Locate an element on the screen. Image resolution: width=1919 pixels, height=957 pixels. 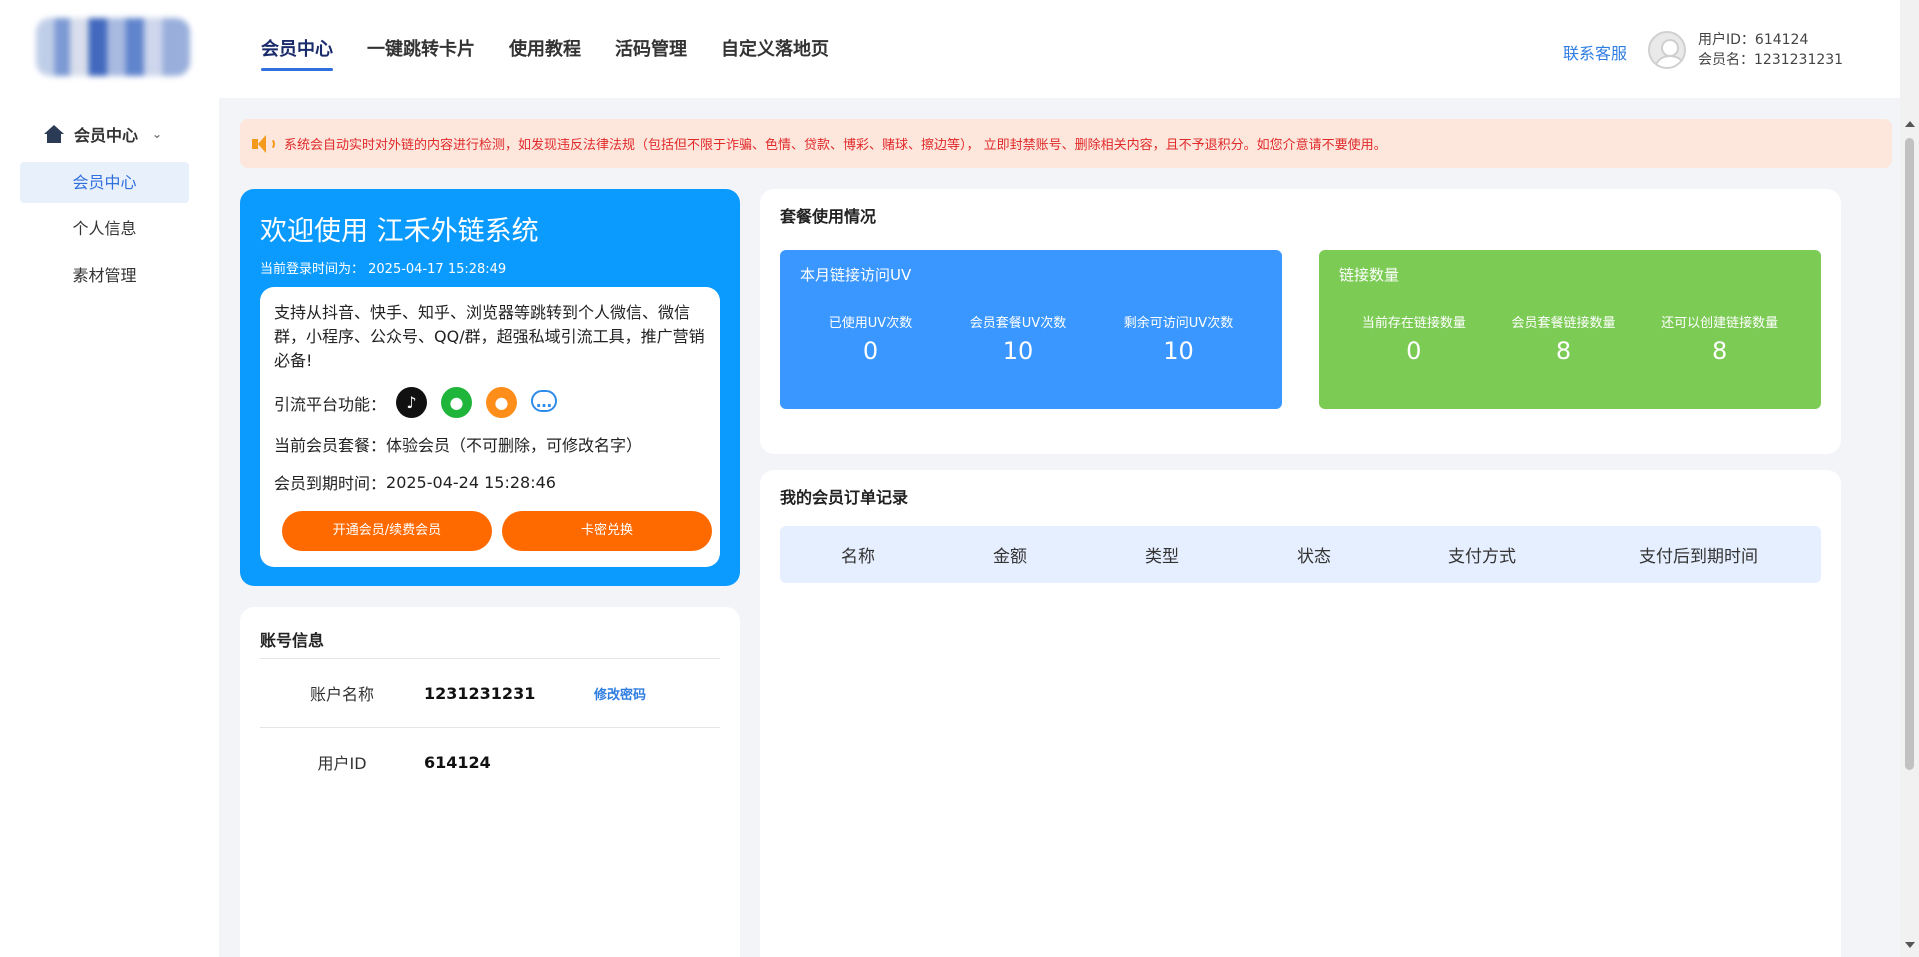
avatar is located at coordinates (1667, 50).